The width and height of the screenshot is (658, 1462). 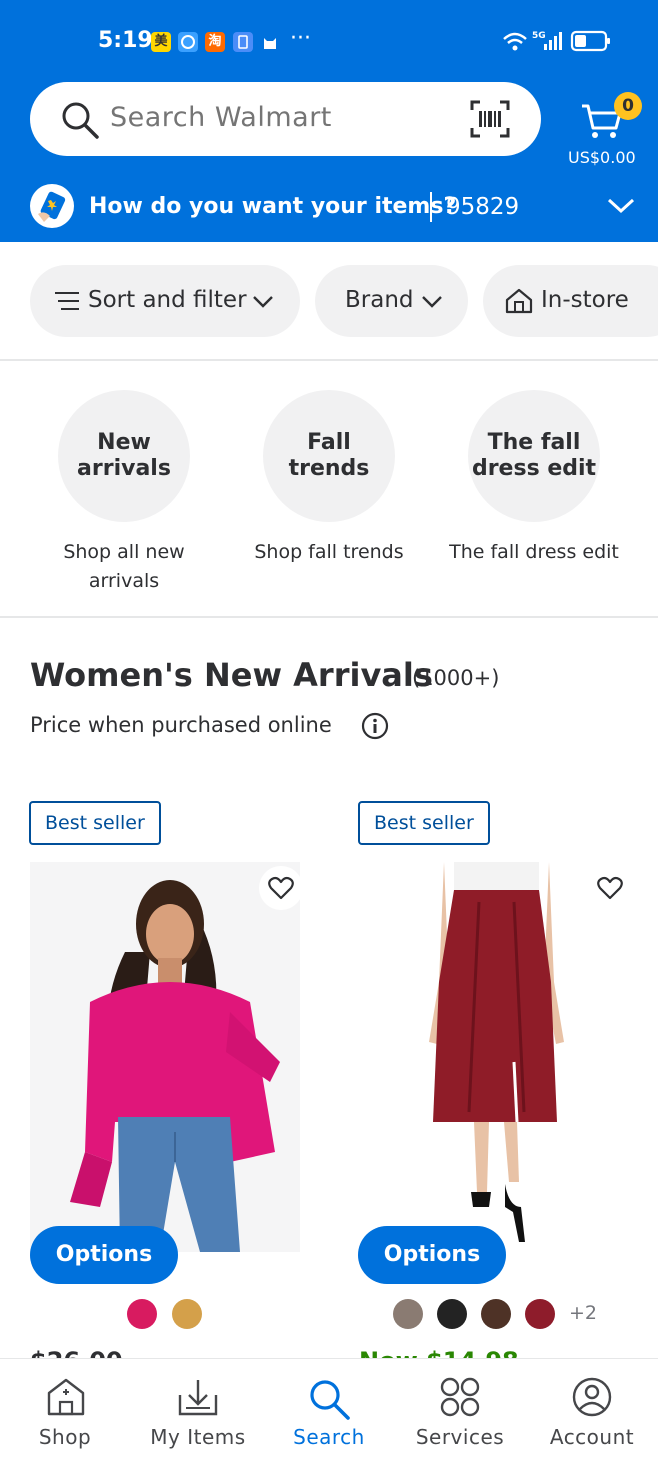 I want to click on category-label: Shop all new arrivals, so click(x=124, y=566).